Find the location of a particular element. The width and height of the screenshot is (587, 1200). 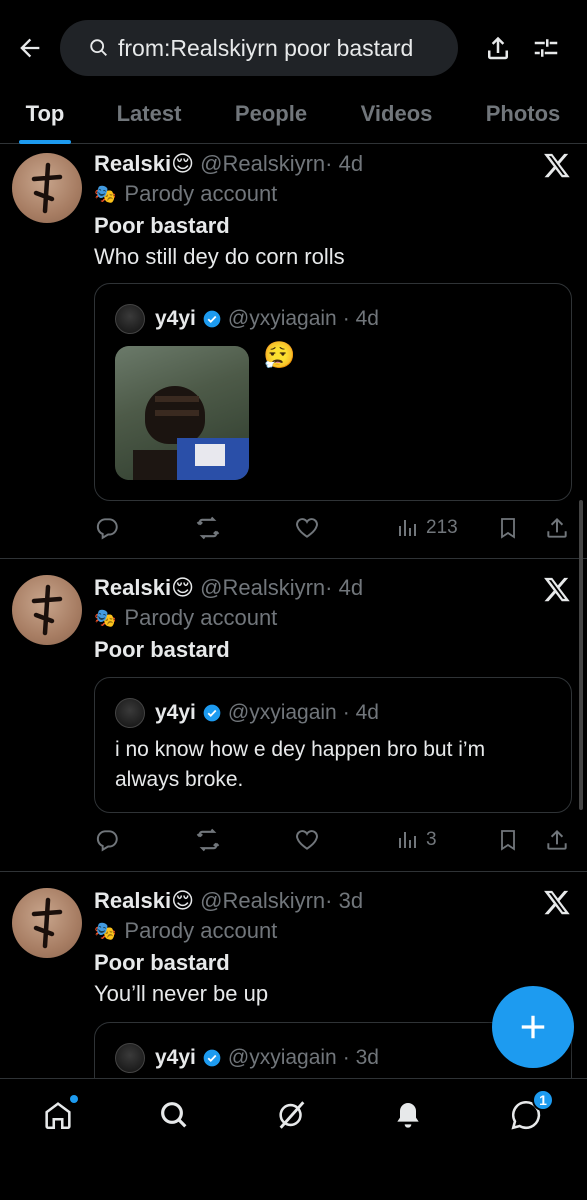

views-count: 213 is located at coordinates (442, 527).